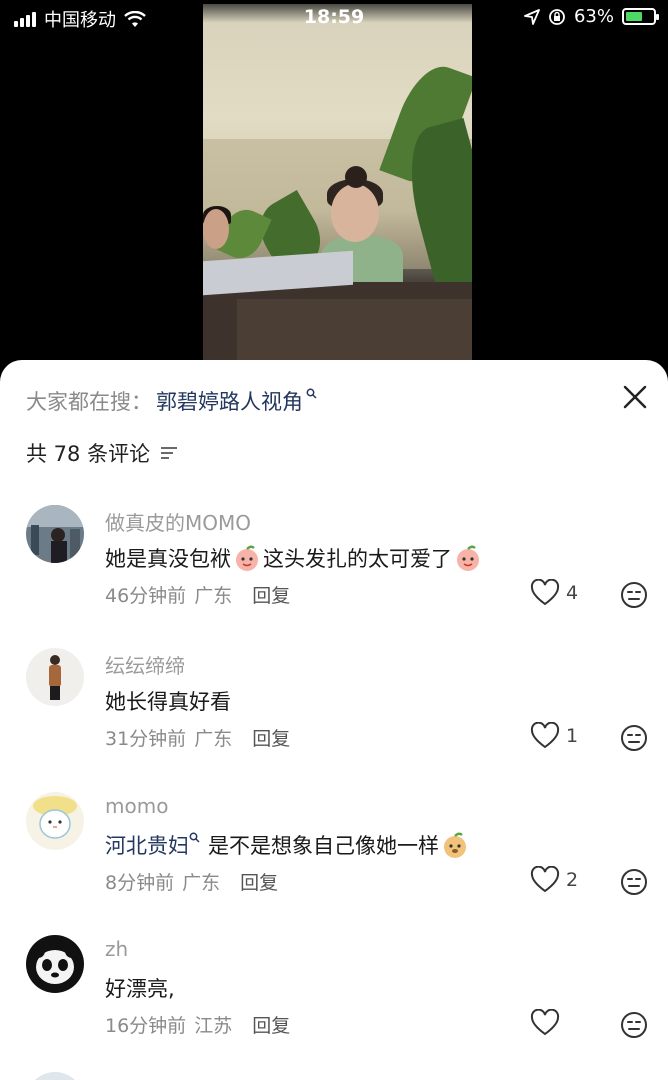 This screenshot has width=668, height=1080. Describe the element at coordinates (532, 16) in the screenshot. I see `location-icon` at that location.